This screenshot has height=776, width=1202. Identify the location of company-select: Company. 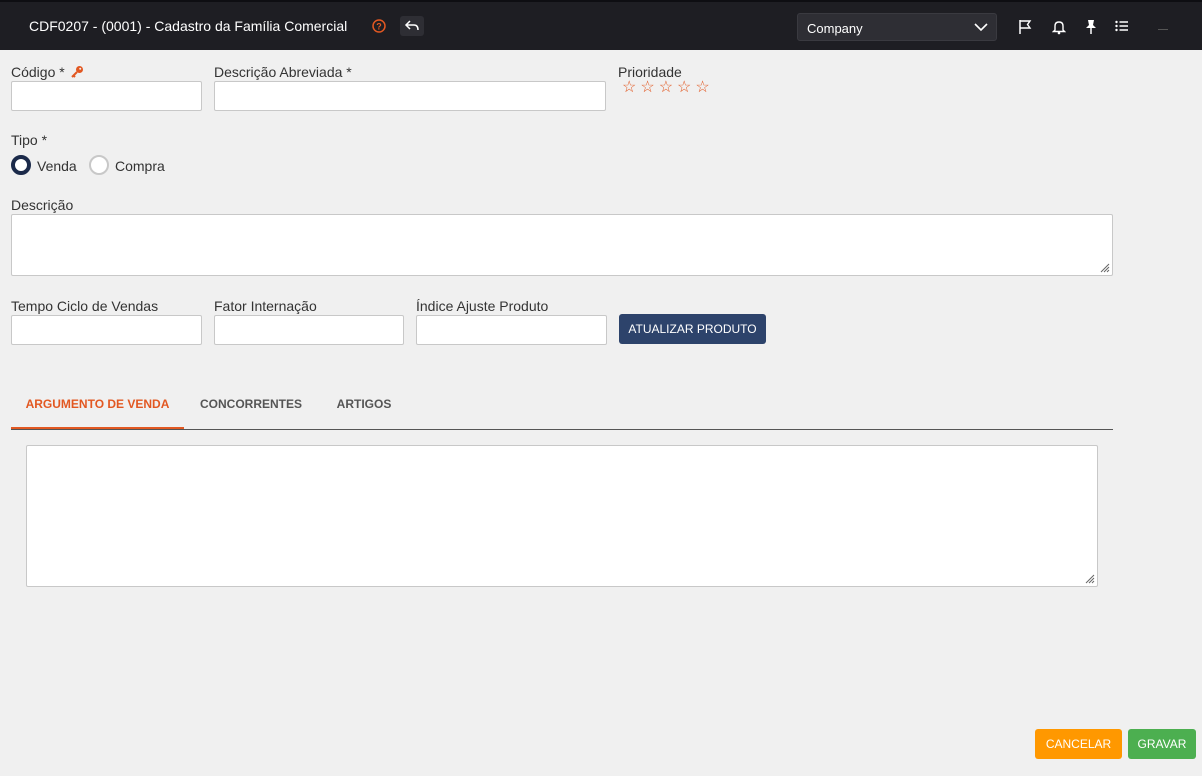
(897, 27).